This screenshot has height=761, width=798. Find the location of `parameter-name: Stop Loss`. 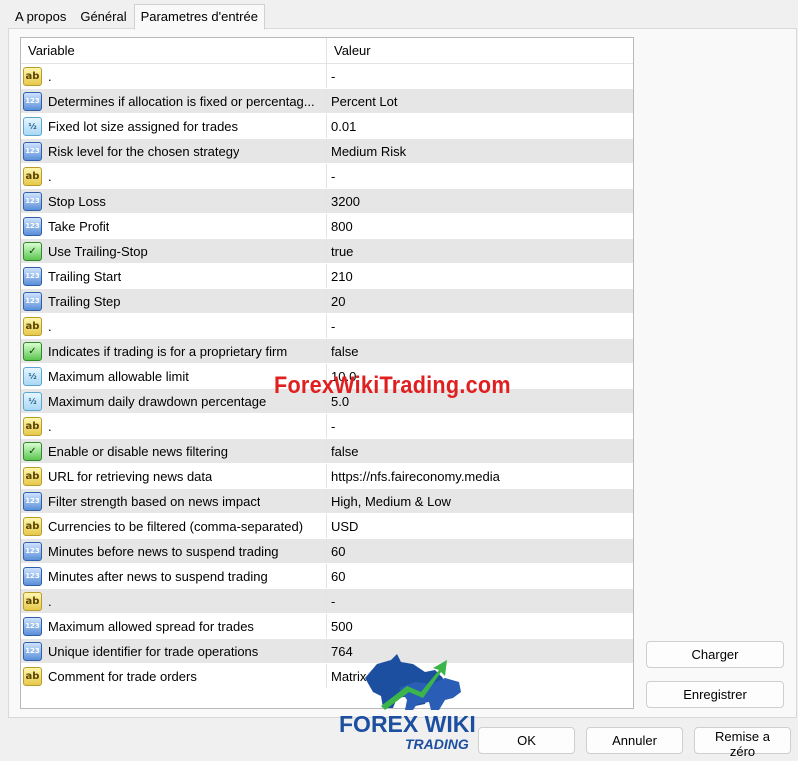

parameter-name: Stop Loss is located at coordinates (77, 201).